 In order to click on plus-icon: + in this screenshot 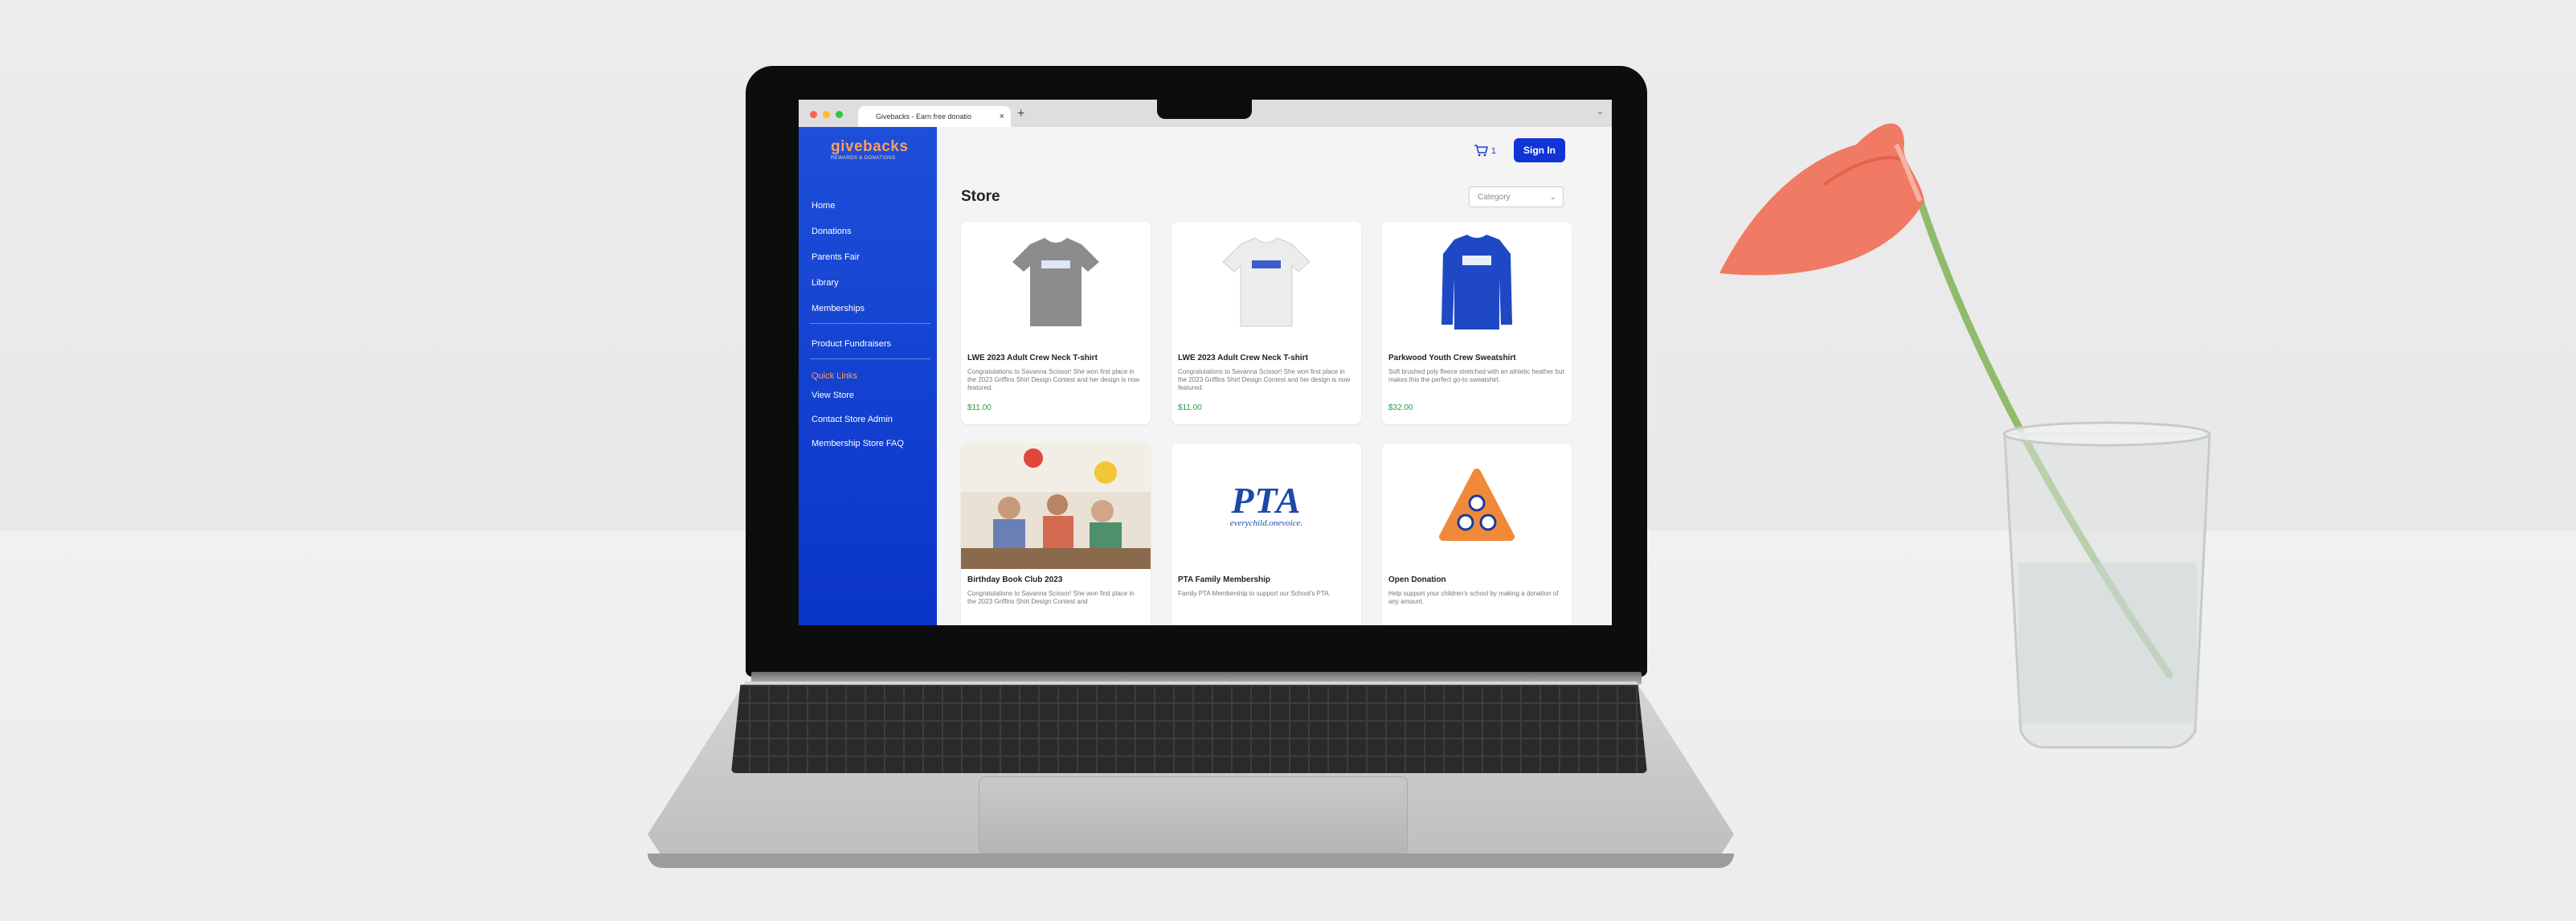, I will do `click(1021, 114)`.